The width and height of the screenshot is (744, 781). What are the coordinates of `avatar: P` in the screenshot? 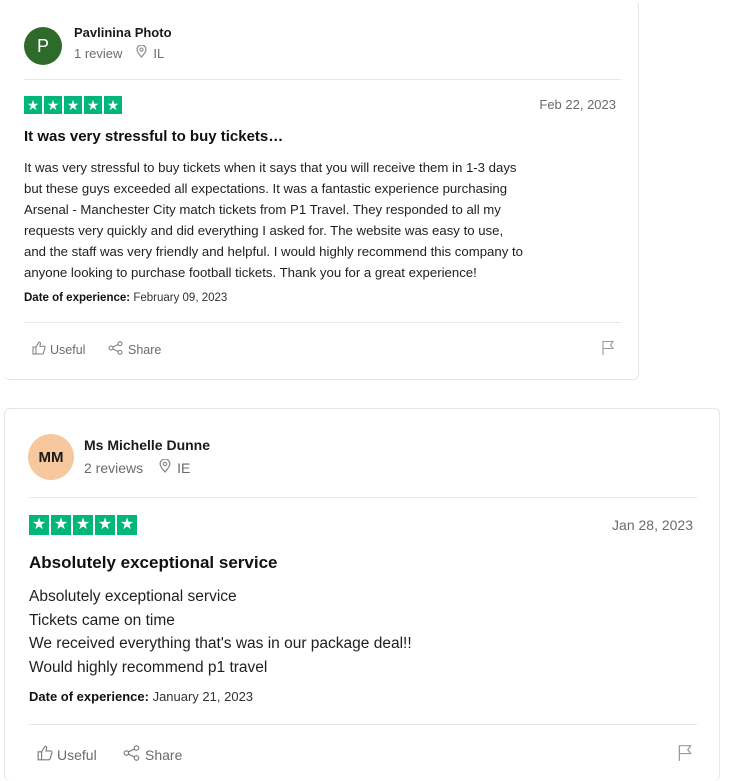 It's located at (43, 46).